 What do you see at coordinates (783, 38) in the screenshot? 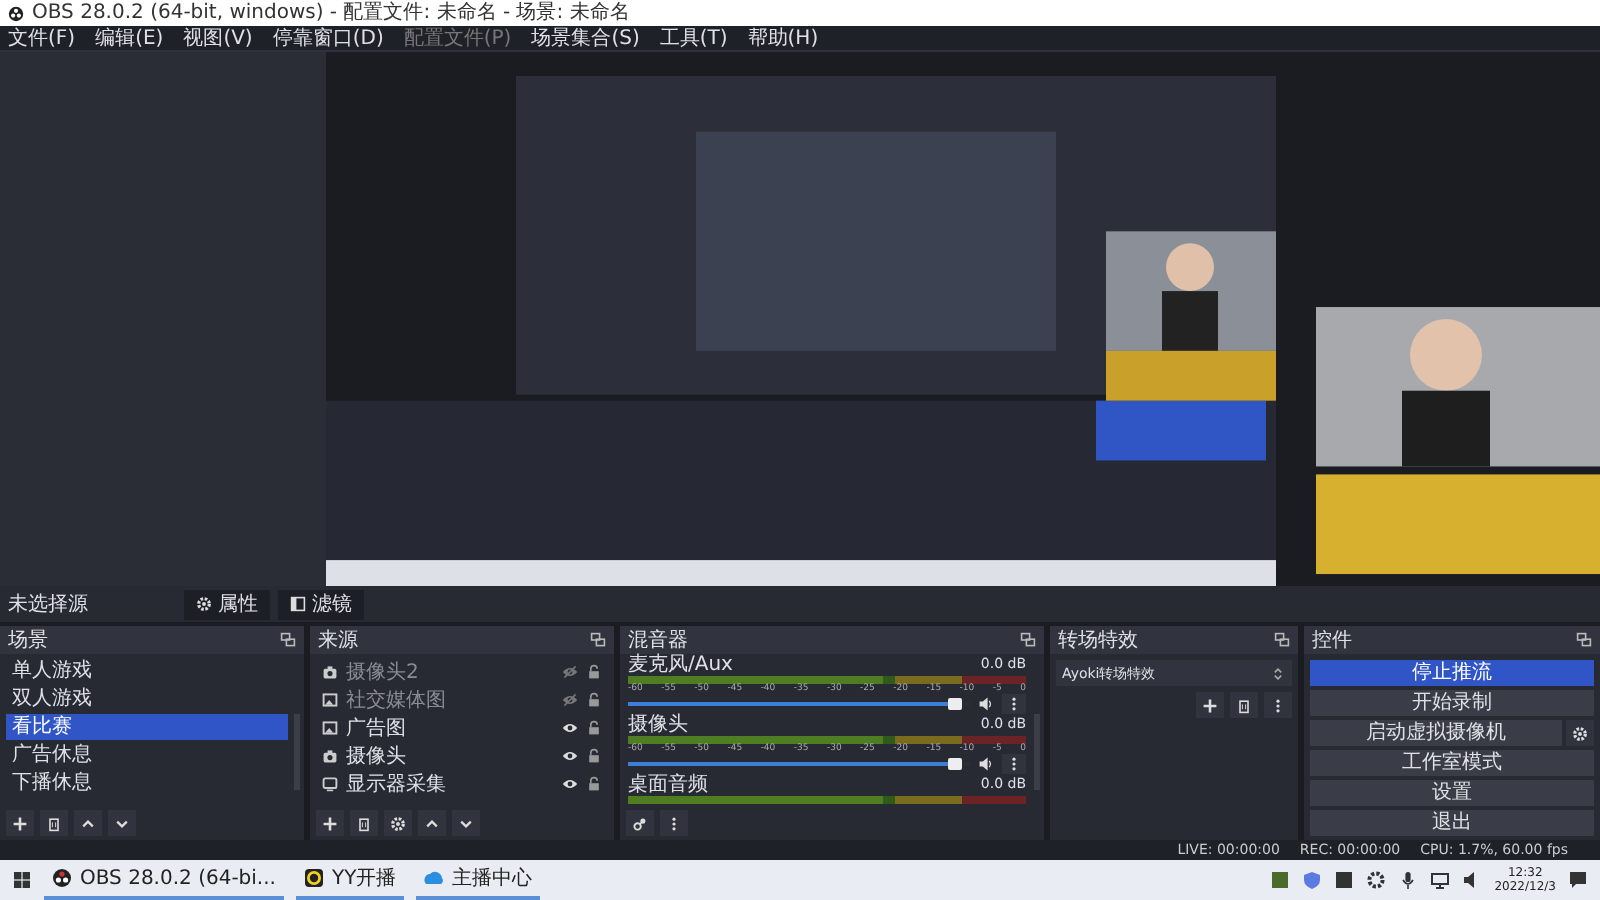
I see `menu-item: 帮助(H)` at bounding box center [783, 38].